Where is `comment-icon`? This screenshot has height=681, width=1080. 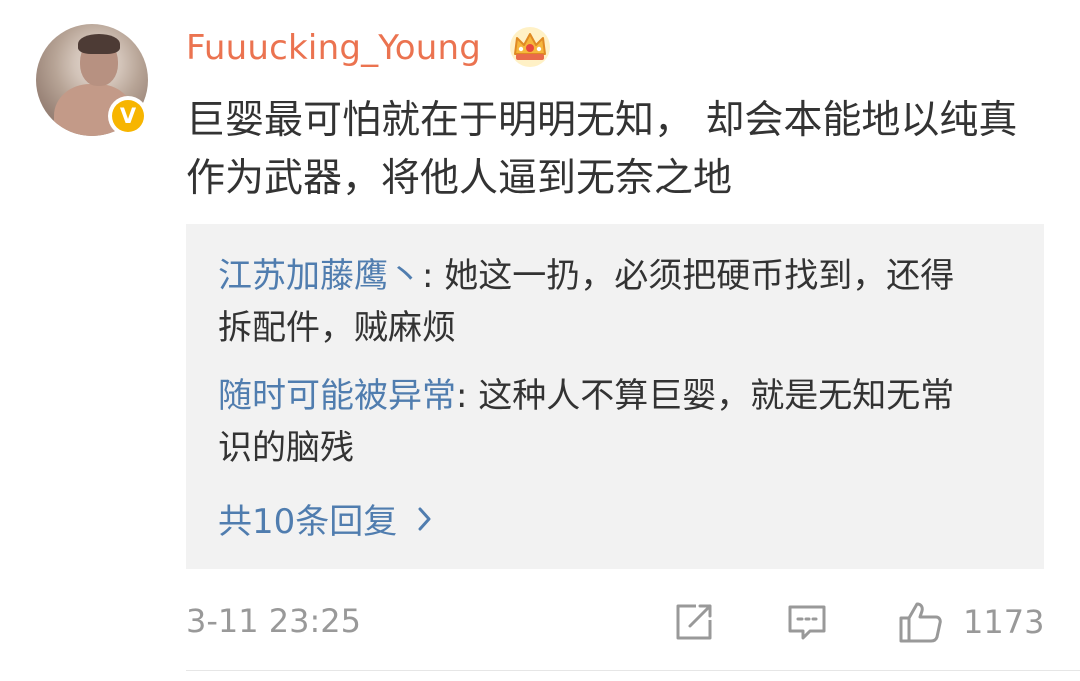 comment-icon is located at coordinates (807, 622).